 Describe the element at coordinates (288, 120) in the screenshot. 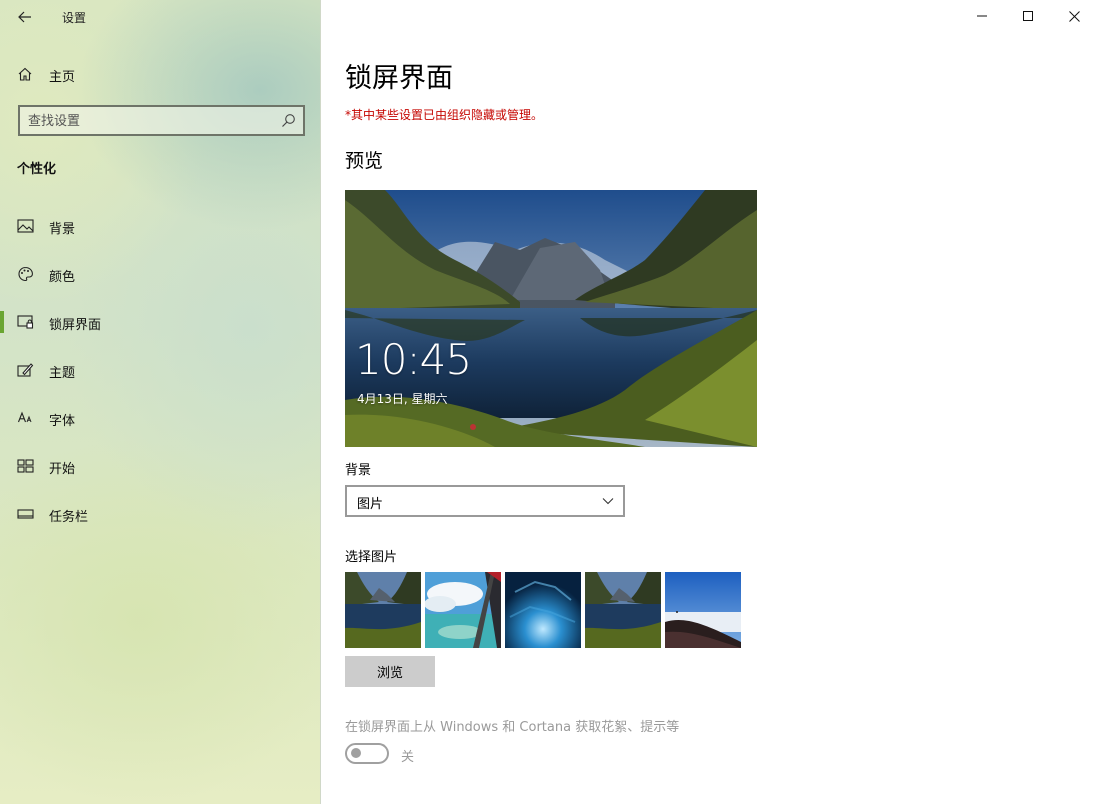

I see `search-icon` at that location.